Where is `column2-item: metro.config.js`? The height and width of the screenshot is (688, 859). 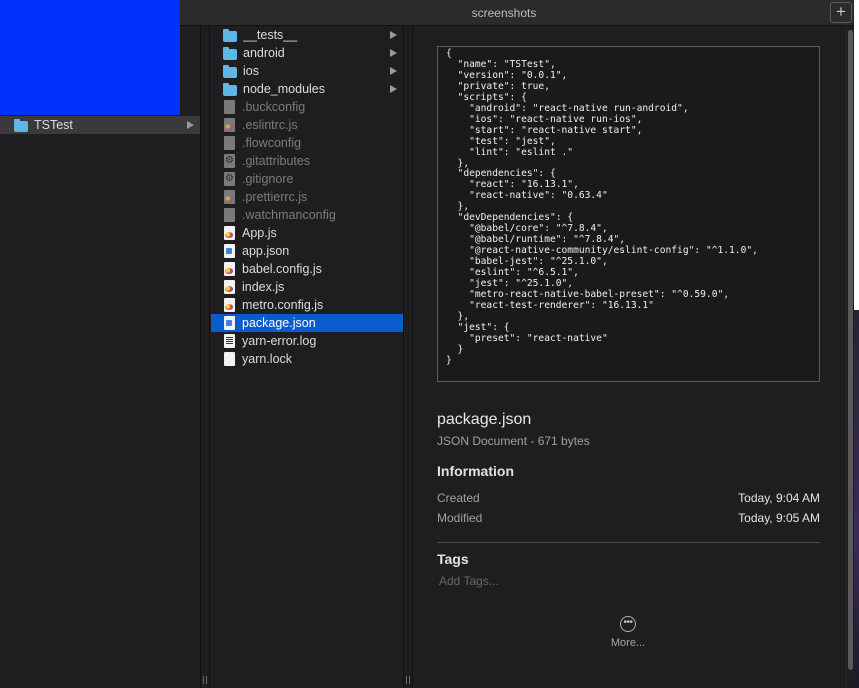
column2-item: metro.config.js is located at coordinates (307, 305).